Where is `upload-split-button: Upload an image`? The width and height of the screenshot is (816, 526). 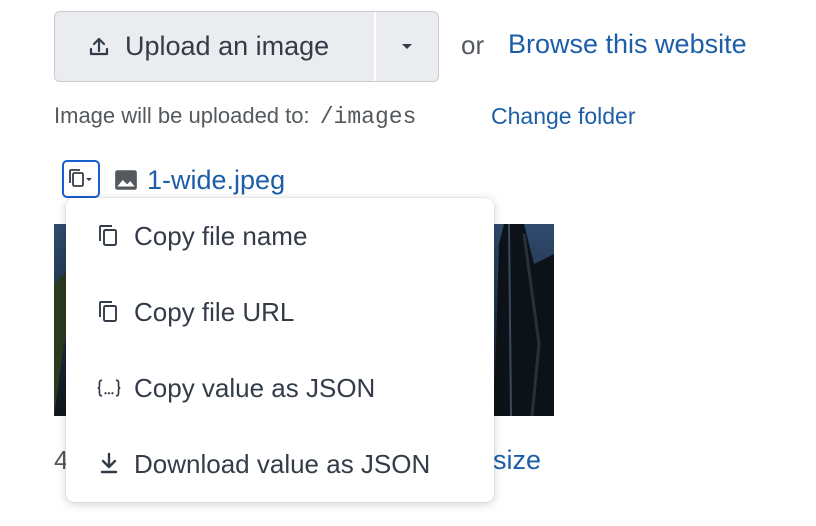
upload-split-button: Upload an image is located at coordinates (246, 46).